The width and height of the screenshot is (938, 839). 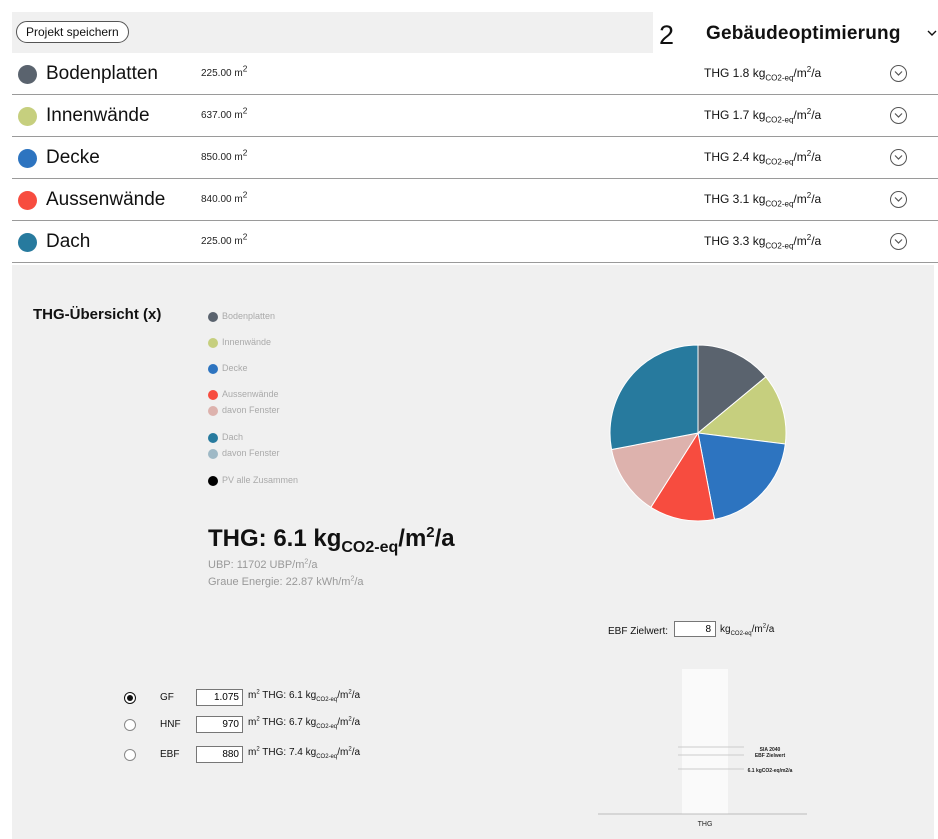 What do you see at coordinates (263, 564) in the screenshot?
I see `ubp-value: UBP: 11702 UBP/m2/a` at bounding box center [263, 564].